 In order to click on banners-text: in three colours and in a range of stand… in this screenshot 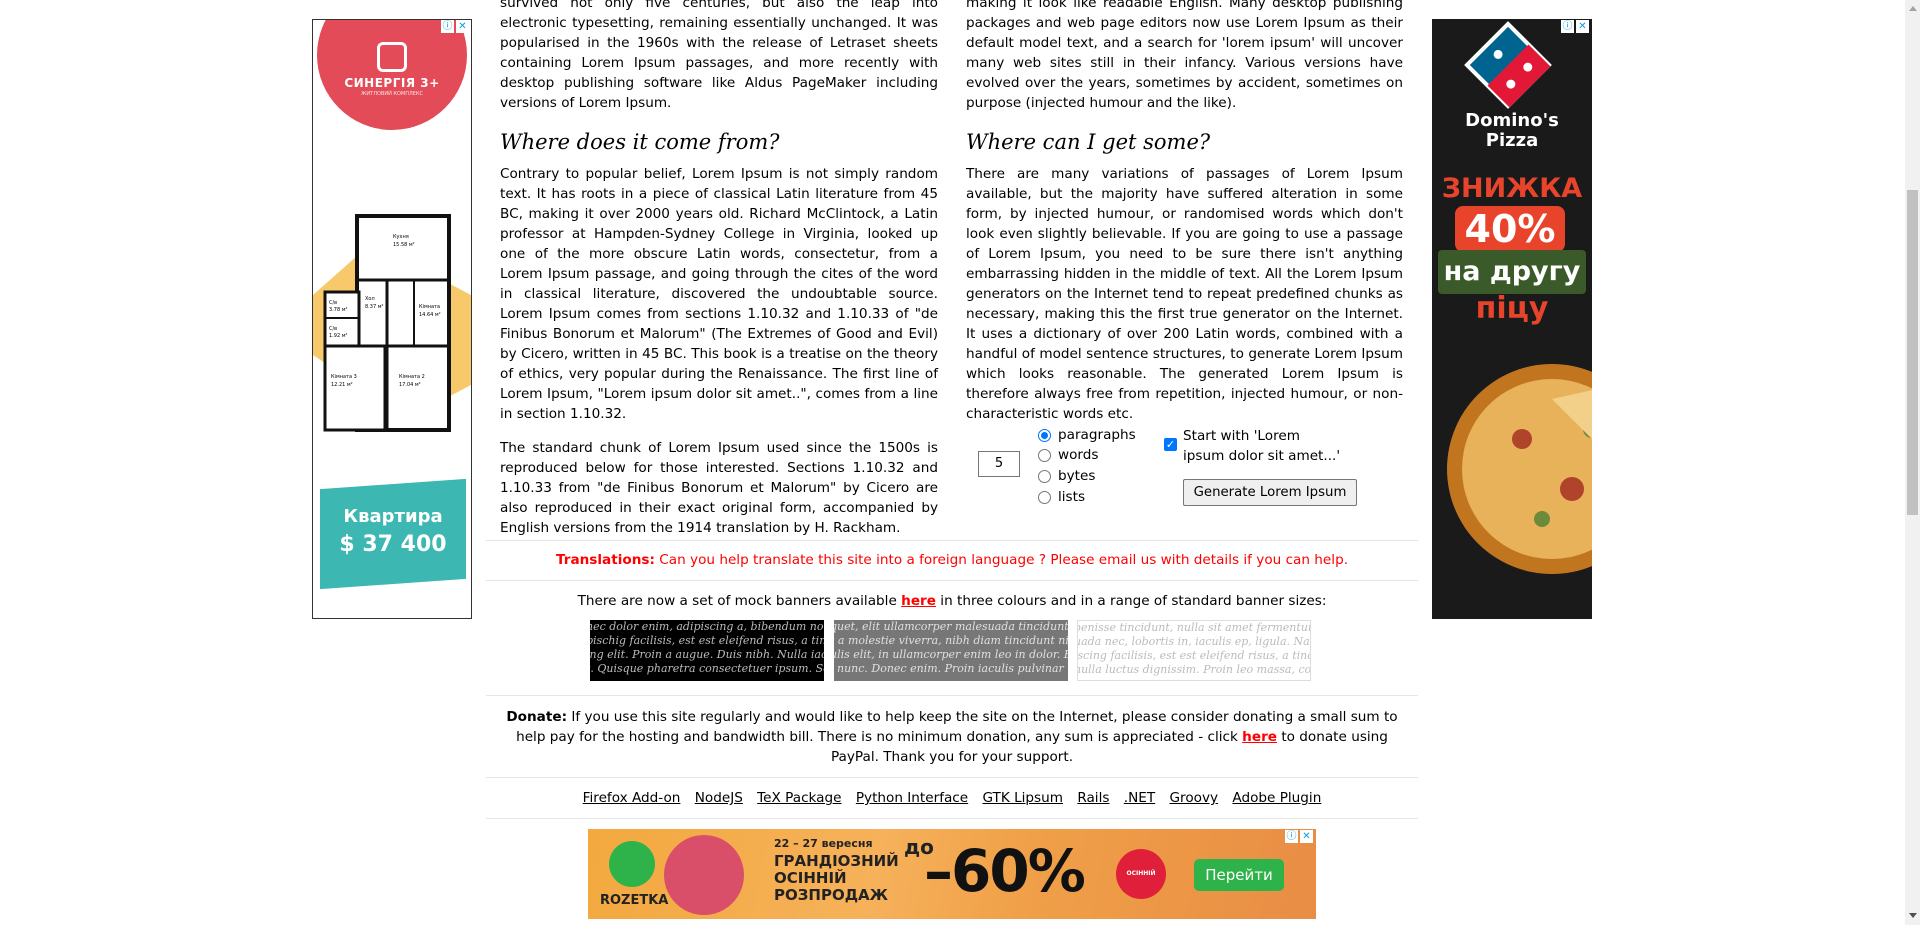, I will do `click(1133, 601)`.